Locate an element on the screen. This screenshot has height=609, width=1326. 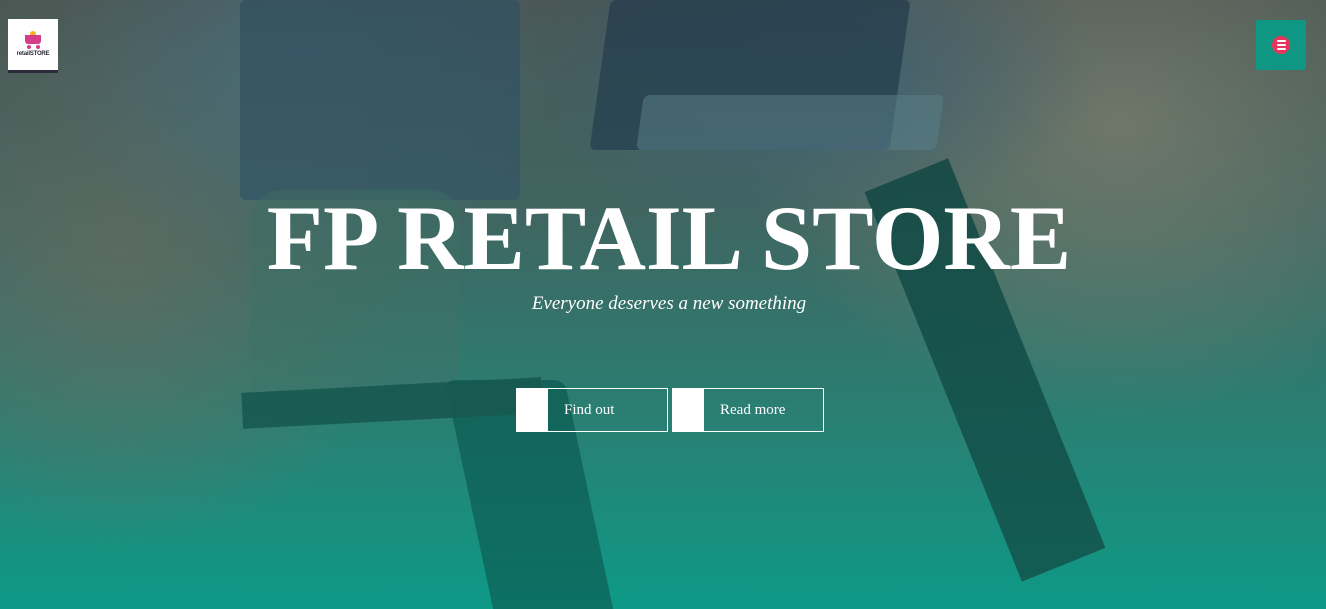
read-more-button: Read more is located at coordinates (748, 410).